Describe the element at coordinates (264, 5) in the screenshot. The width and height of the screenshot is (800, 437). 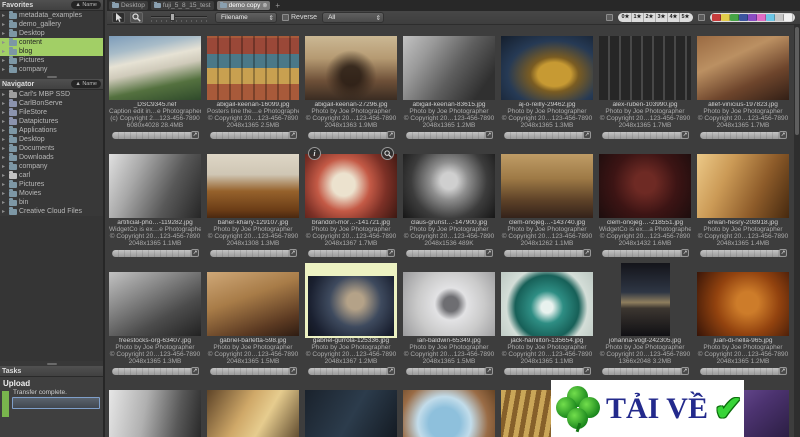
I see `close-tab-icon: ⊗` at that location.